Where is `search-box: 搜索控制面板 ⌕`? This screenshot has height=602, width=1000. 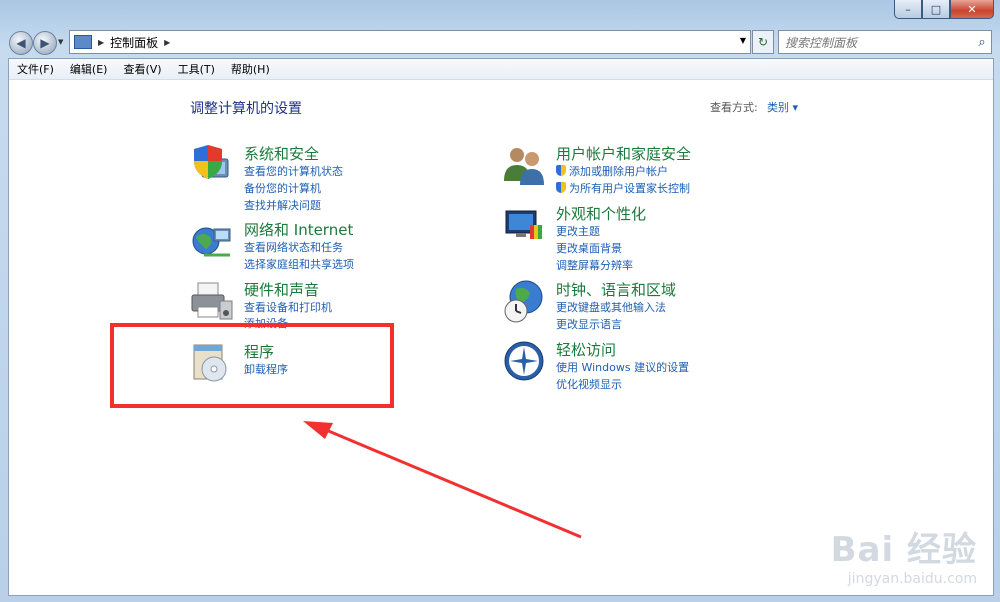 search-box: 搜索控制面板 ⌕ is located at coordinates (885, 42).